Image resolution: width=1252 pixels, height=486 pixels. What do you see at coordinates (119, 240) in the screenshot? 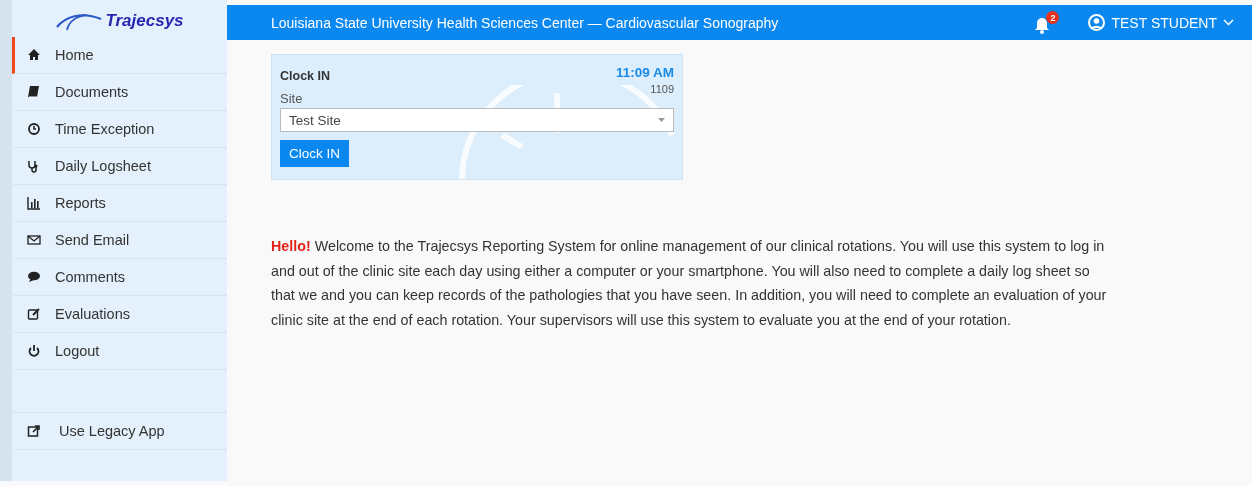
I see `sidebar-item: Send Email` at bounding box center [119, 240].